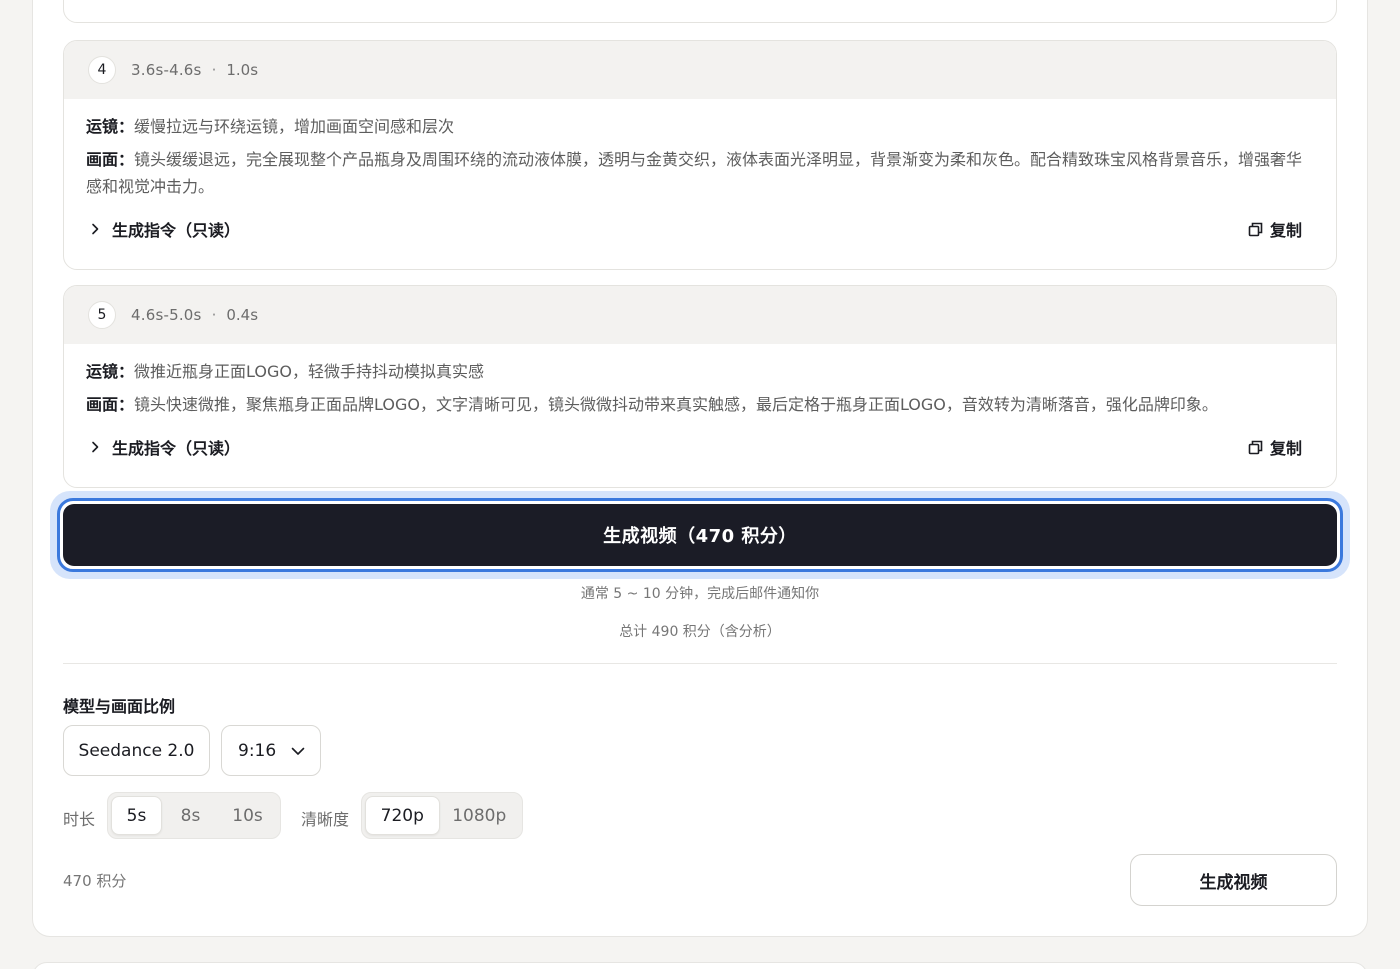 This screenshot has height=969, width=1400. I want to click on generate-time-note: 通常 5 ~ 10 分钟，完成后邮件通知你, so click(700, 594).